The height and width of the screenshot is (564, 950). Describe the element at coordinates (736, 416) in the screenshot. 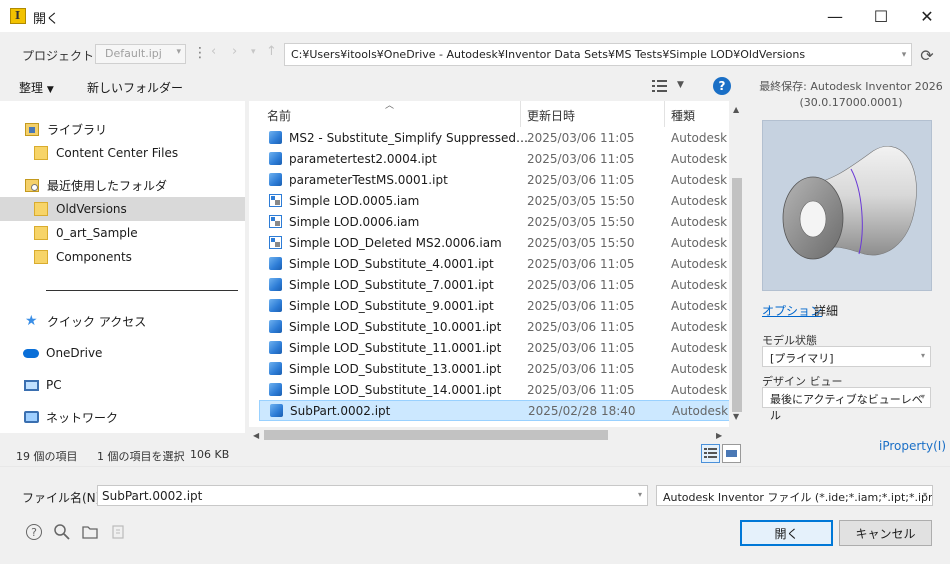

I see `scroll-down-arrow-icon: ▼` at that location.